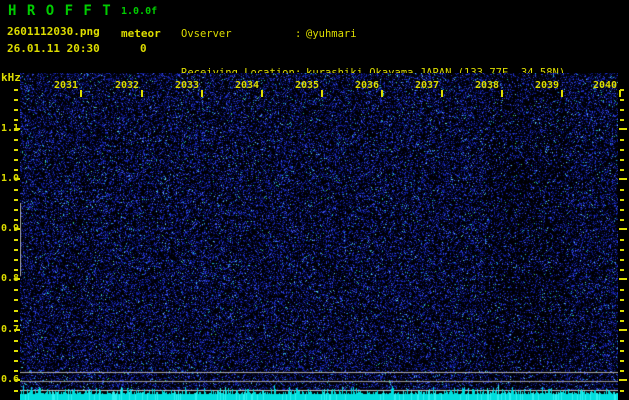 The width and height of the screenshot is (629, 400). Describe the element at coordinates (9, 329) in the screenshot. I see `freq-label-0-7: 0.7` at that location.